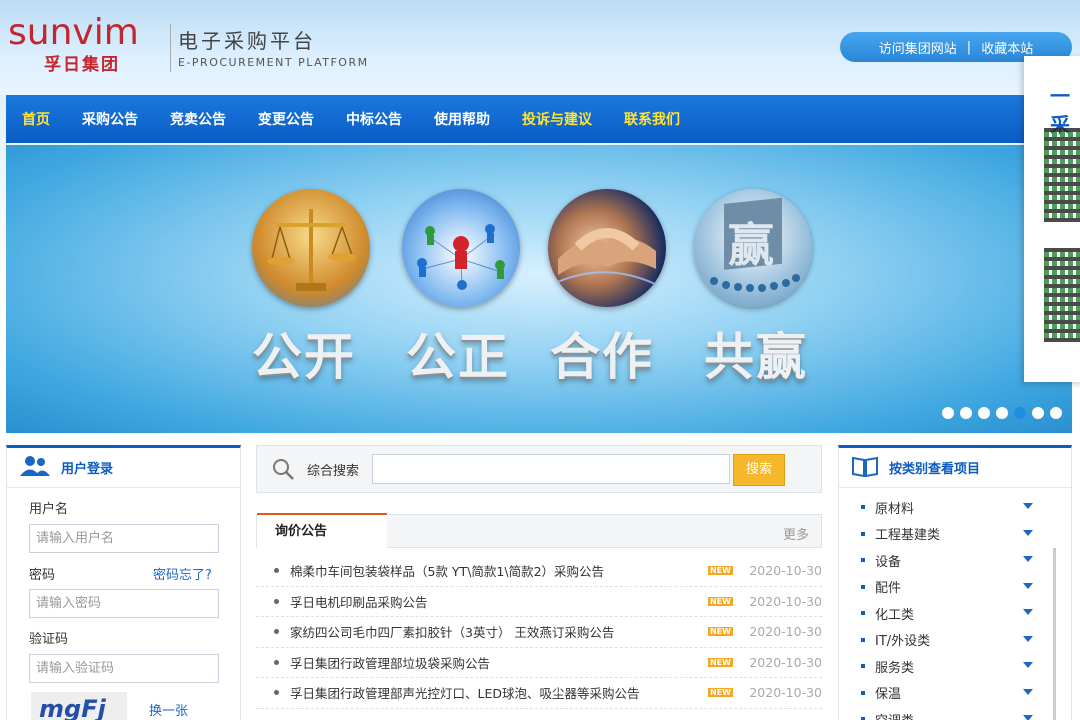 The width and height of the screenshot is (1080, 720). I want to click on more-link: 更多, so click(796, 533).